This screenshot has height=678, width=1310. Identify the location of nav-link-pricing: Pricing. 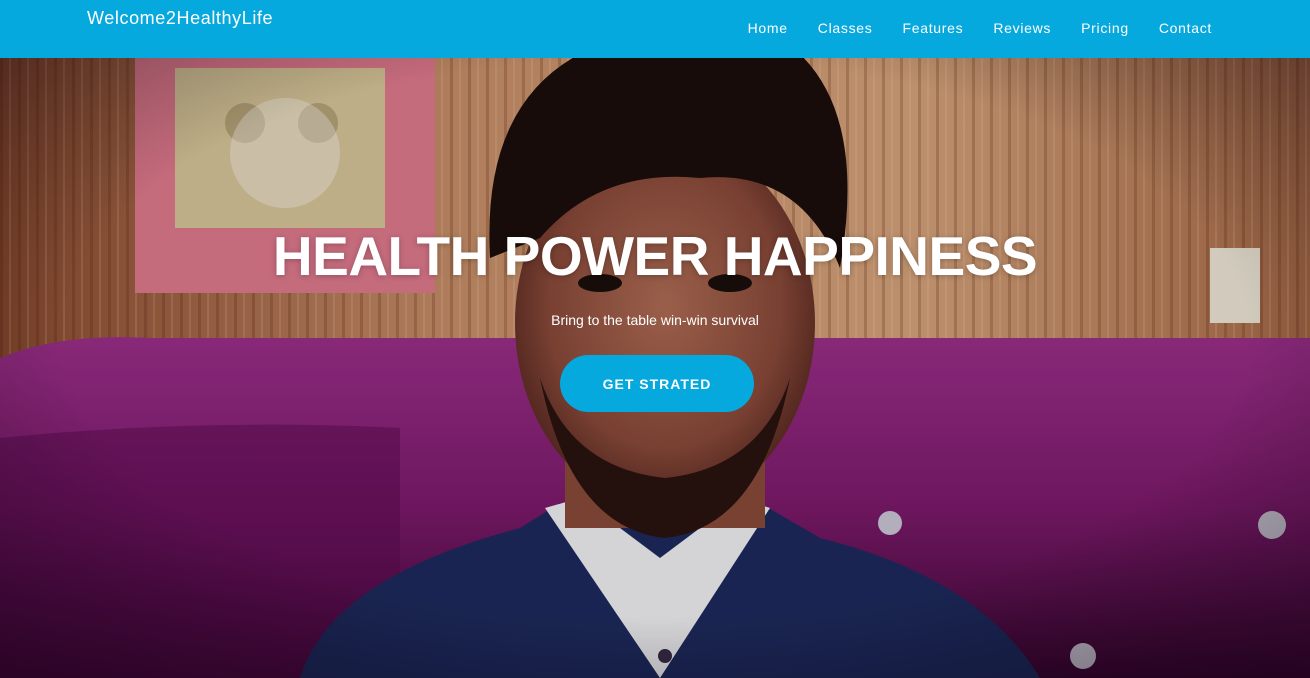
(1105, 28).